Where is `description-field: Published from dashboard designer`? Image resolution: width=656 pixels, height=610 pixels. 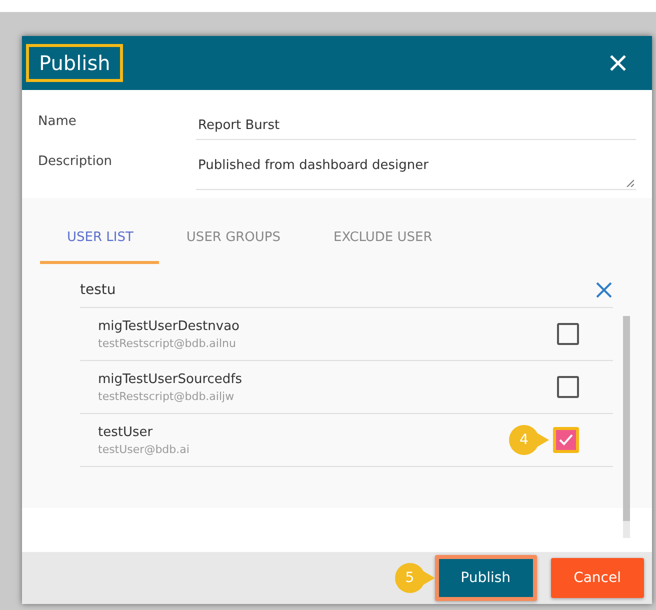
description-field: Published from dashboard designer is located at coordinates (416, 172).